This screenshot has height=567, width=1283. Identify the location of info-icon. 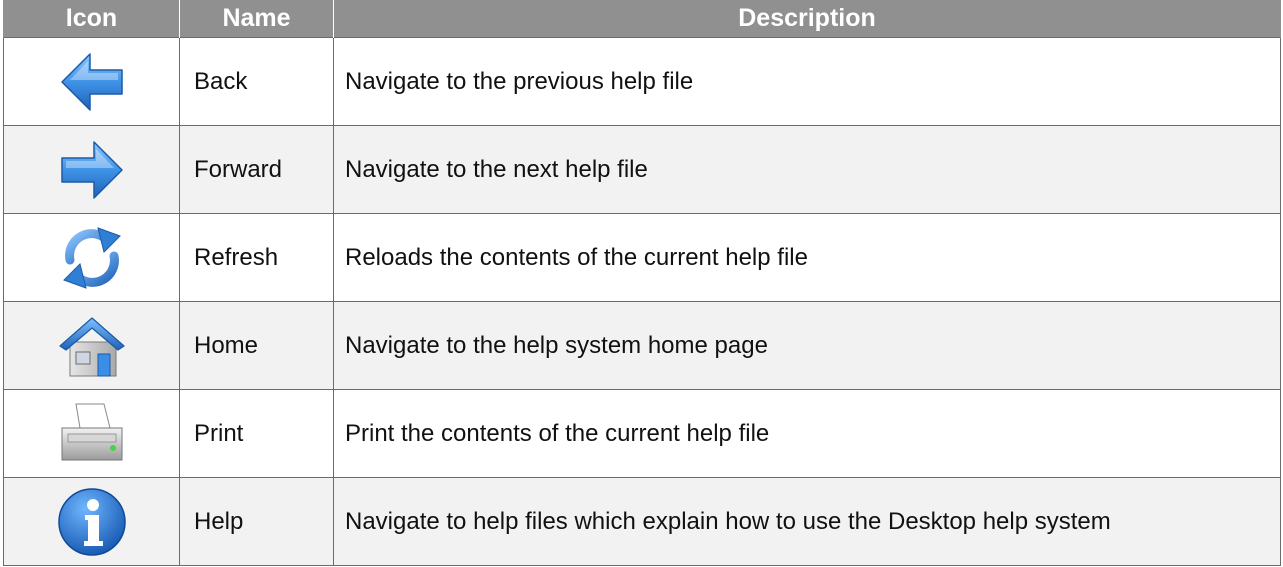
(92, 522).